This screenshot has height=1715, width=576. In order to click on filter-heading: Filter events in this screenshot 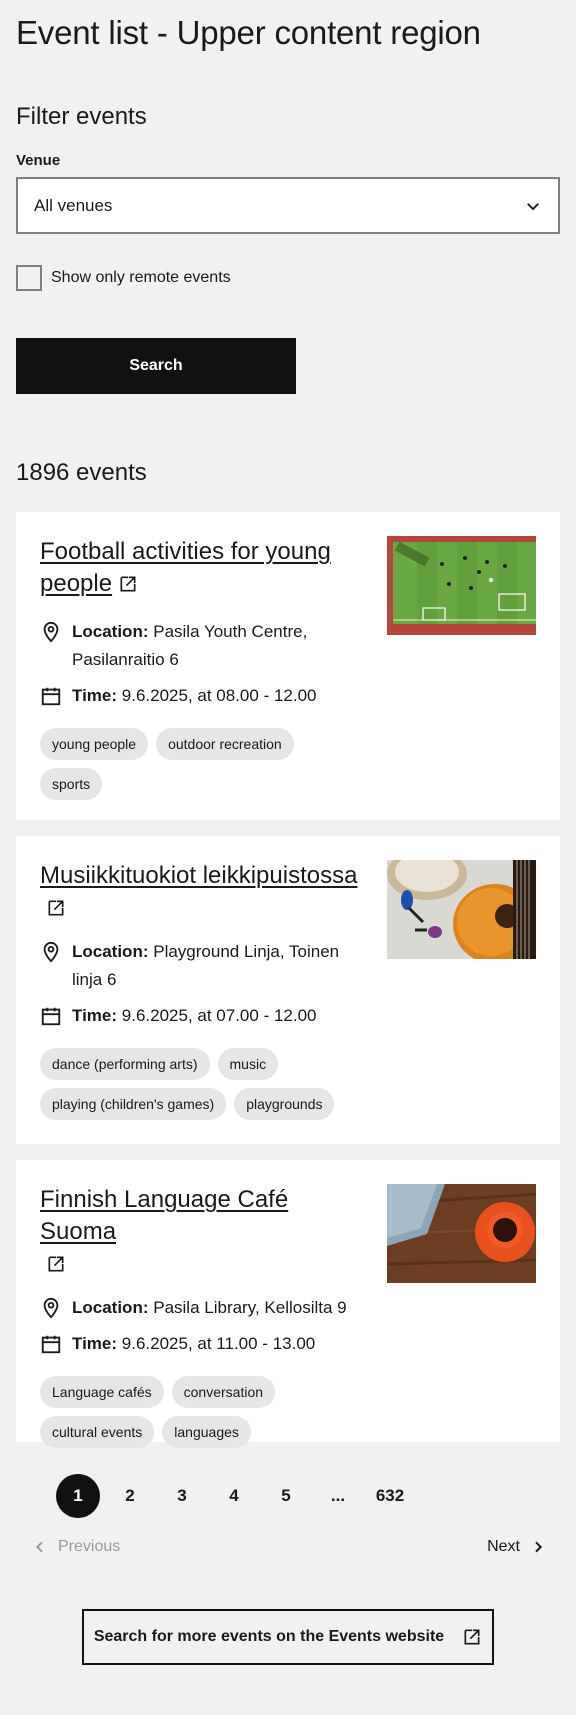, I will do `click(81, 116)`.